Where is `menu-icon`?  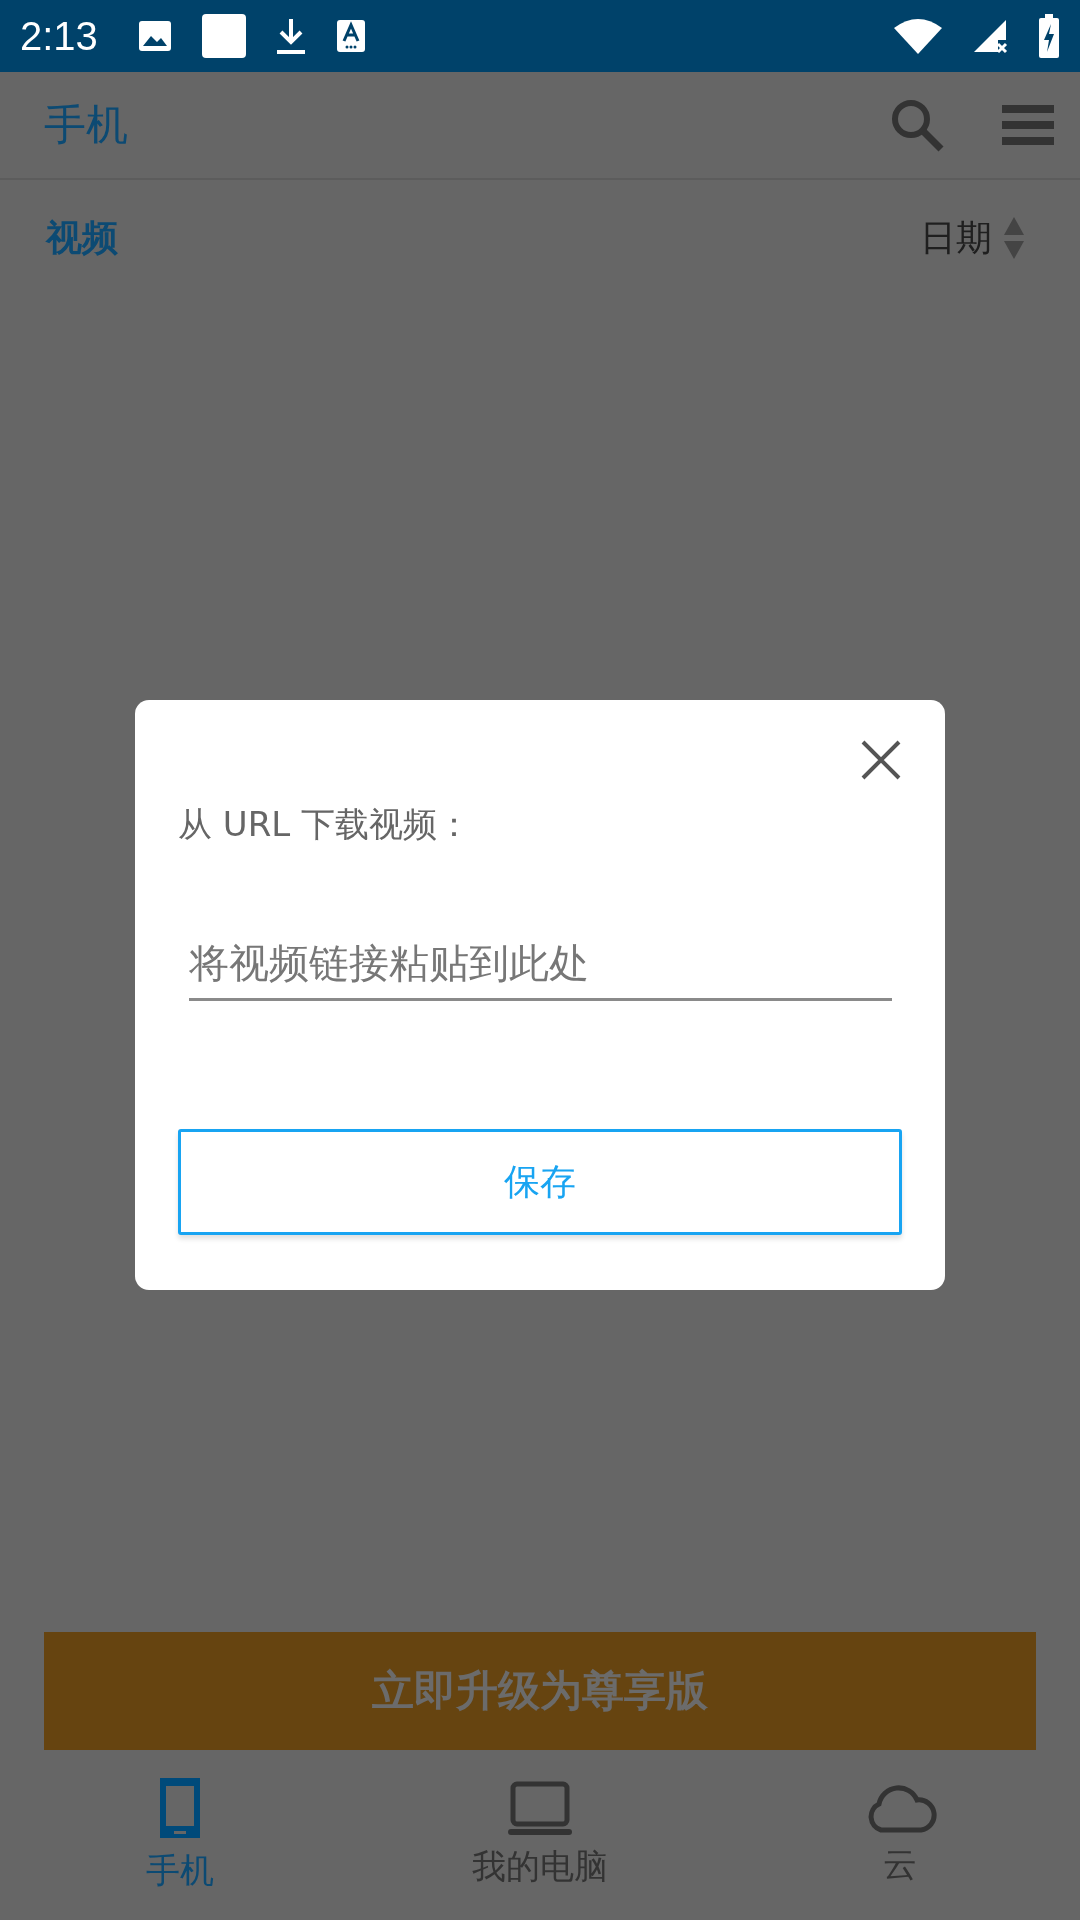
menu-icon is located at coordinates (1028, 125).